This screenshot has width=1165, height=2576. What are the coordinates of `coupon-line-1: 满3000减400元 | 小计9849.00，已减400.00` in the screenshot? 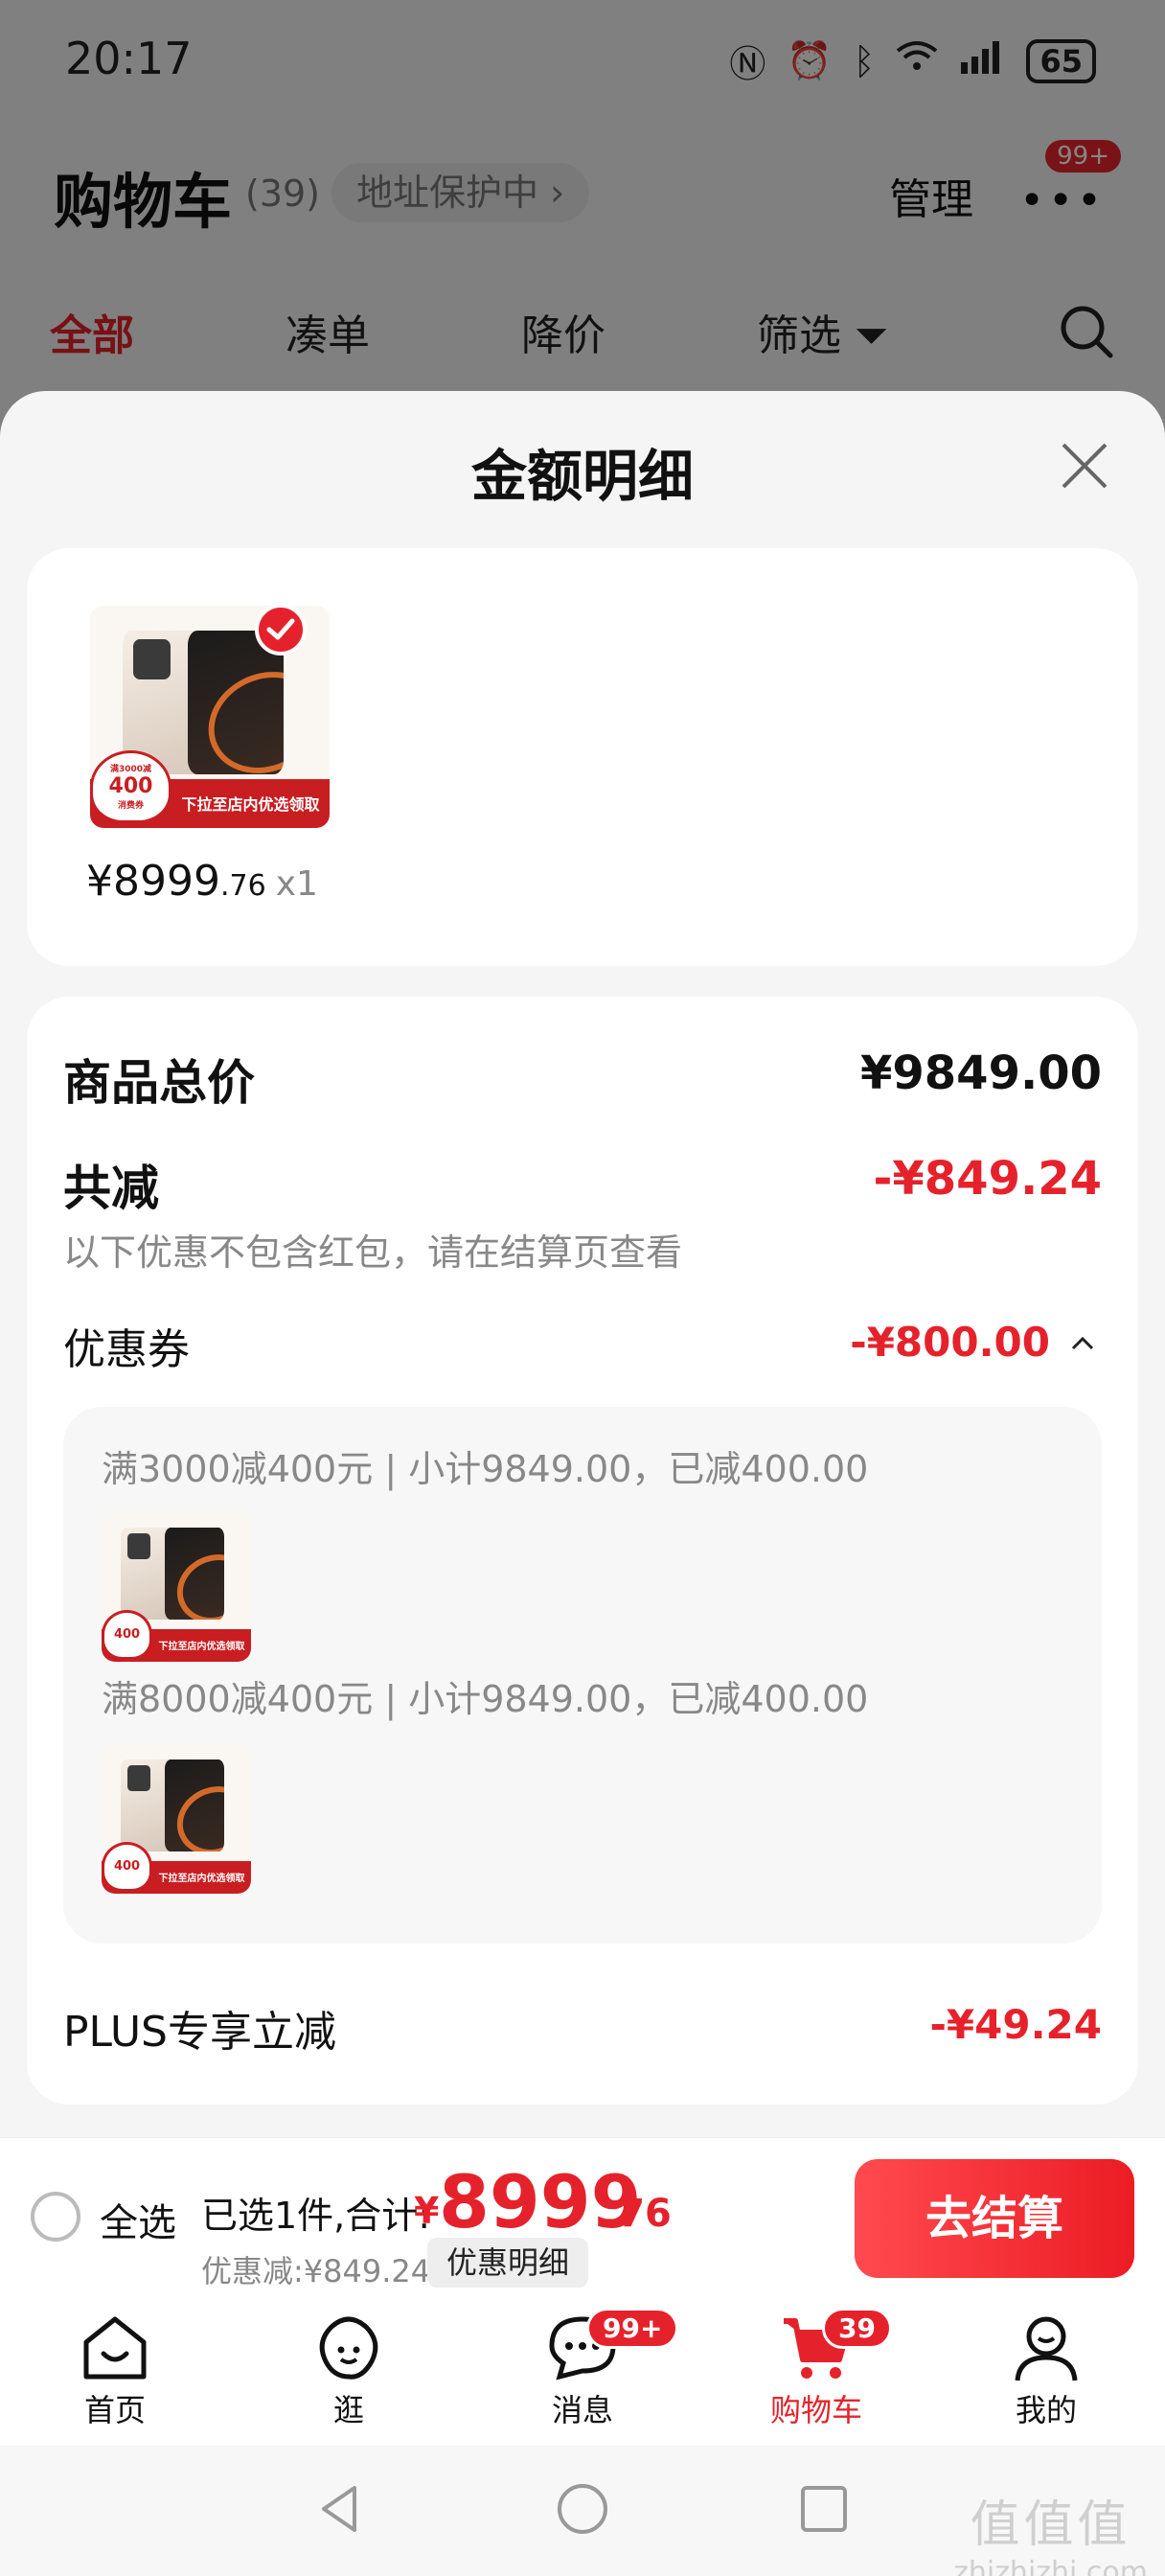 It's located at (485, 1469).